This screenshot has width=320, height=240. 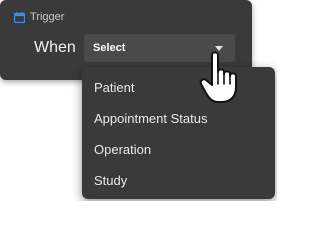 What do you see at coordinates (218, 77) in the screenshot?
I see `hand-pointer-icon` at bounding box center [218, 77].